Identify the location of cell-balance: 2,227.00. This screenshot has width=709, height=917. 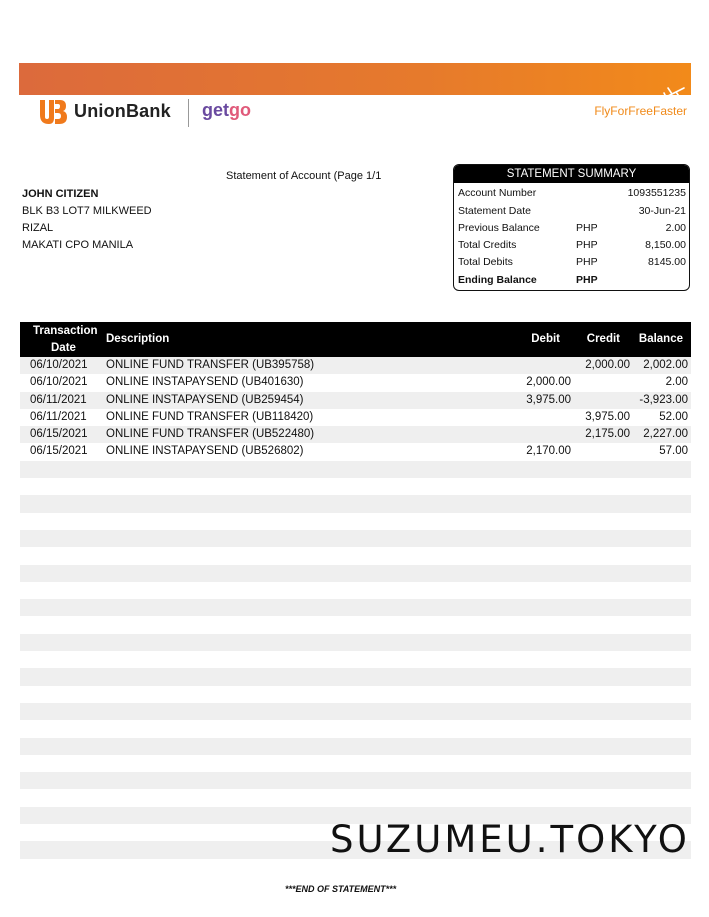
(665, 434).